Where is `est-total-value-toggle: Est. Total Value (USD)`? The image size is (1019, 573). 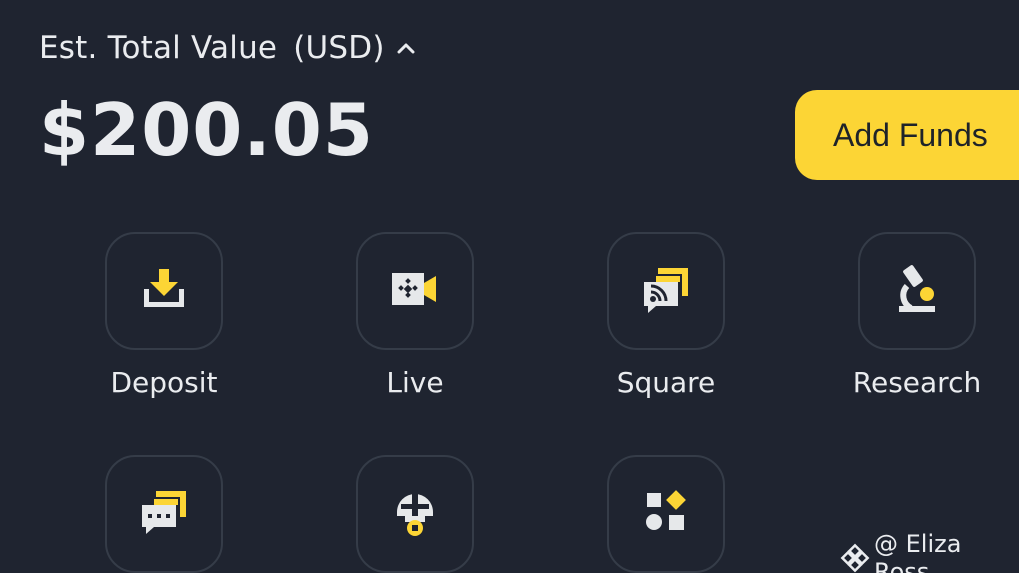 est-total-value-toggle: Est. Total Value (USD) is located at coordinates (227, 48).